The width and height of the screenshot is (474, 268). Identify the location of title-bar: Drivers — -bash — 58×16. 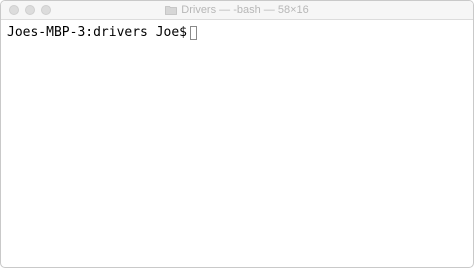
(237, 10).